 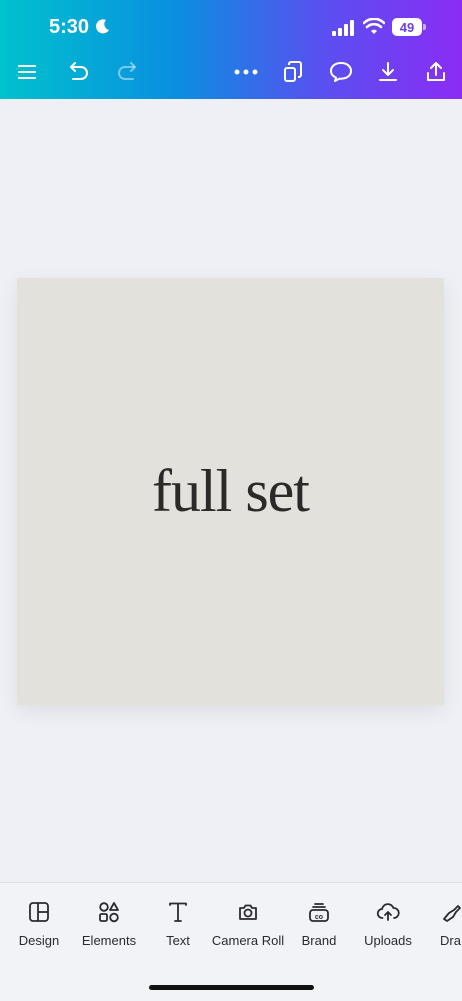 I want to click on pages-icon, so click(x=293, y=72).